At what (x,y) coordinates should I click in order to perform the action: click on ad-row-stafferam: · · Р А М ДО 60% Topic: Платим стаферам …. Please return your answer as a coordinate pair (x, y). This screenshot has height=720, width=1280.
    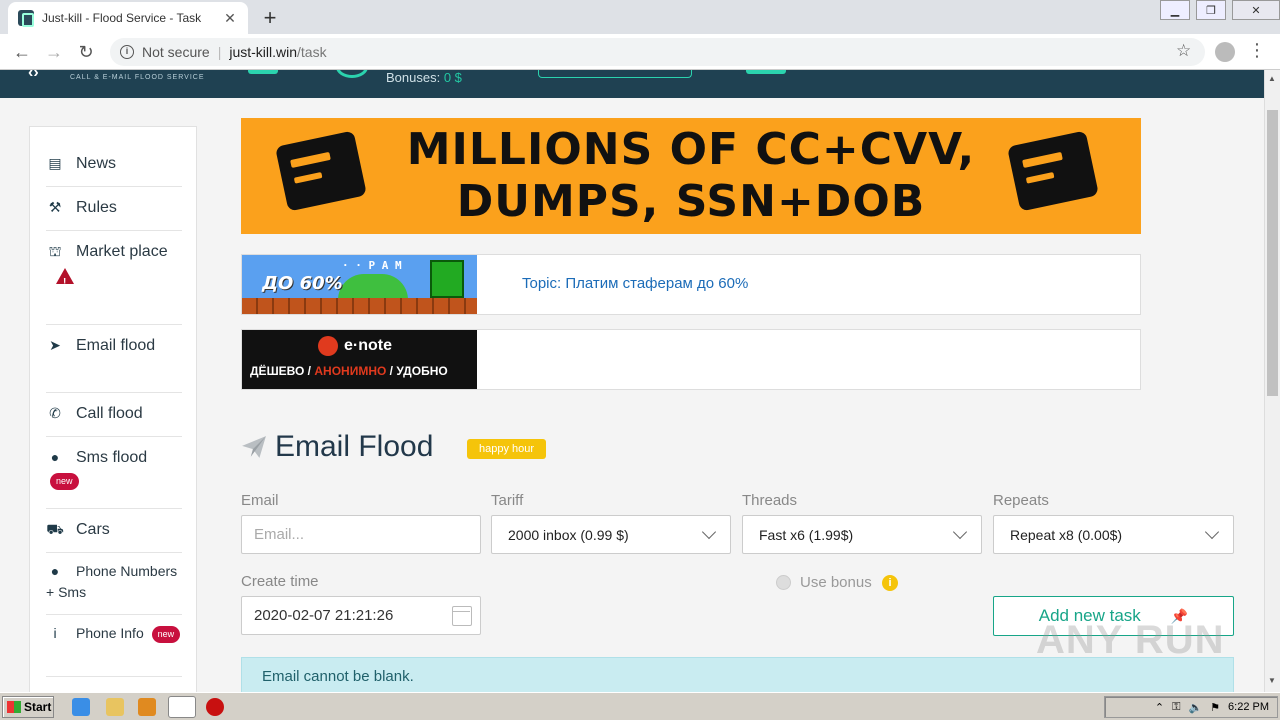
    Looking at the image, I should click on (691, 284).